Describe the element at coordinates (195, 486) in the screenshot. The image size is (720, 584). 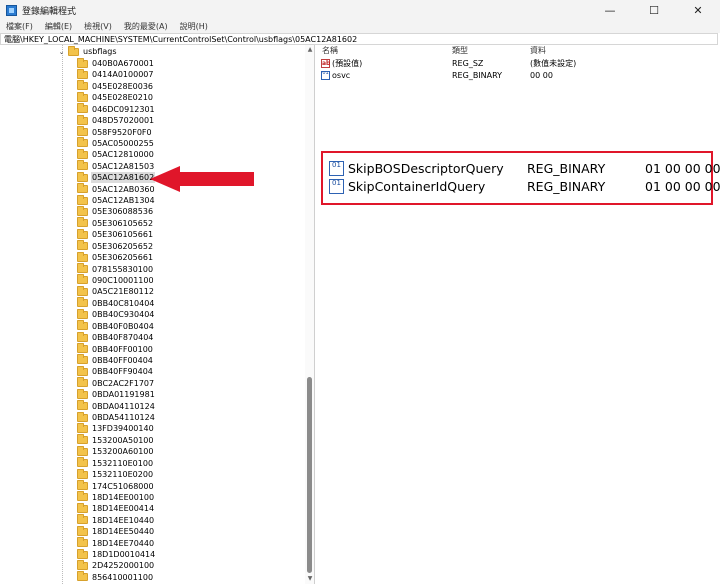
I see `tree-item: 174C51068000` at that location.